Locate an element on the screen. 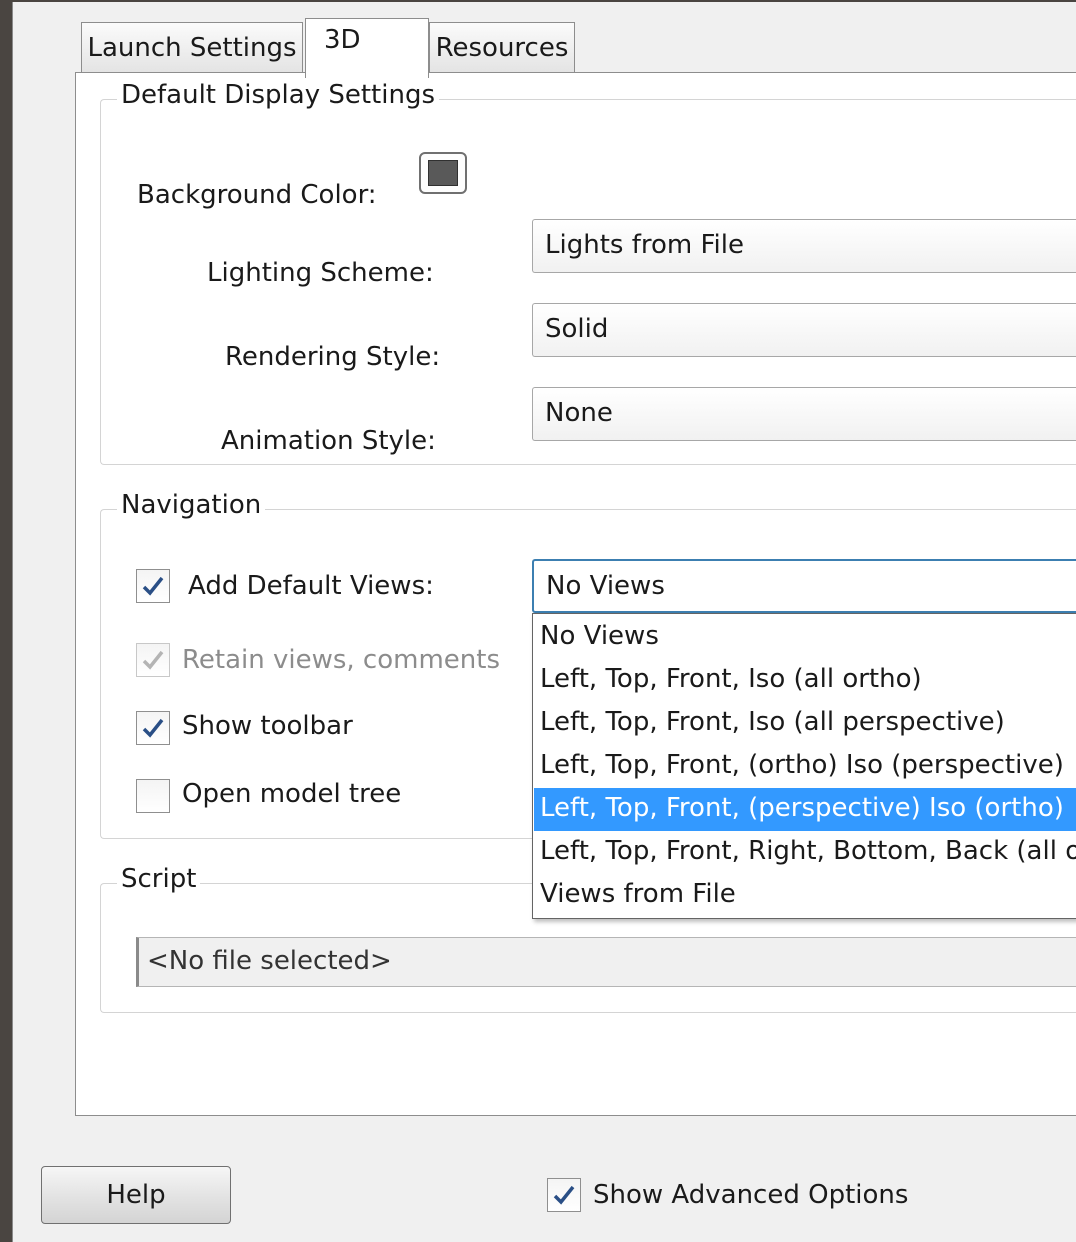  tab-label: Resources is located at coordinates (502, 48).